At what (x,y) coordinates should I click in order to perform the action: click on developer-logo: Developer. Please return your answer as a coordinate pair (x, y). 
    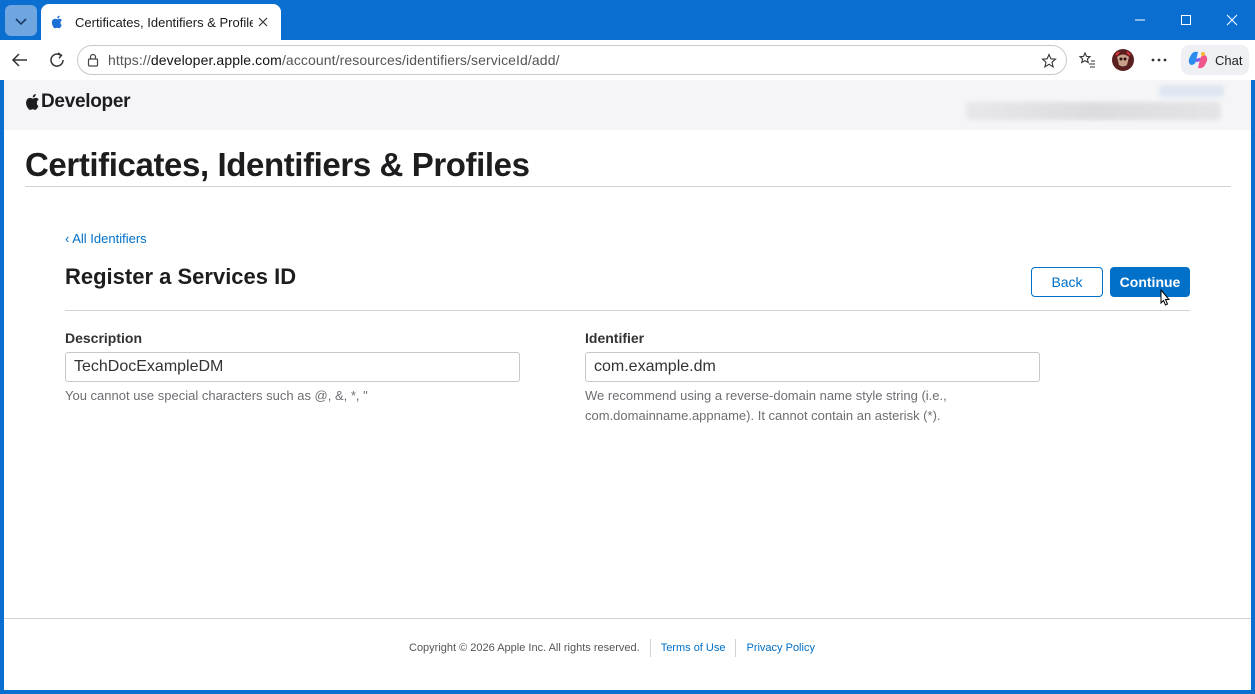
    Looking at the image, I should click on (77, 102).